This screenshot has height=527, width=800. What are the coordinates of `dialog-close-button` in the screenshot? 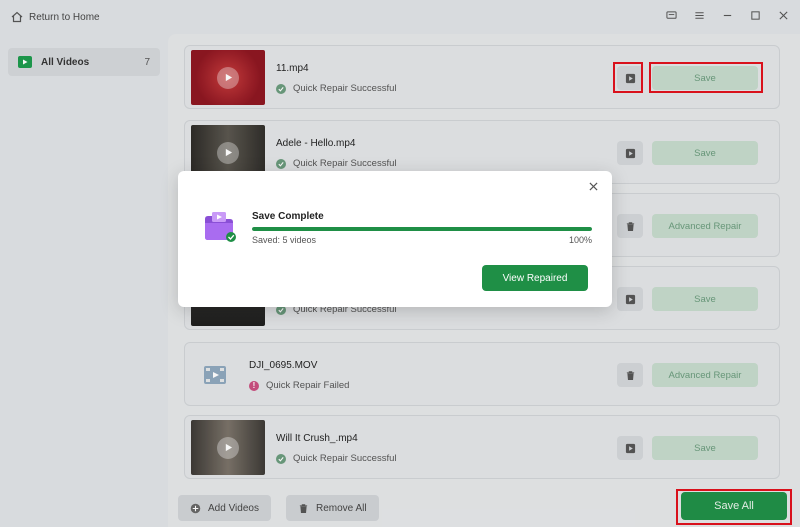 It's located at (593, 186).